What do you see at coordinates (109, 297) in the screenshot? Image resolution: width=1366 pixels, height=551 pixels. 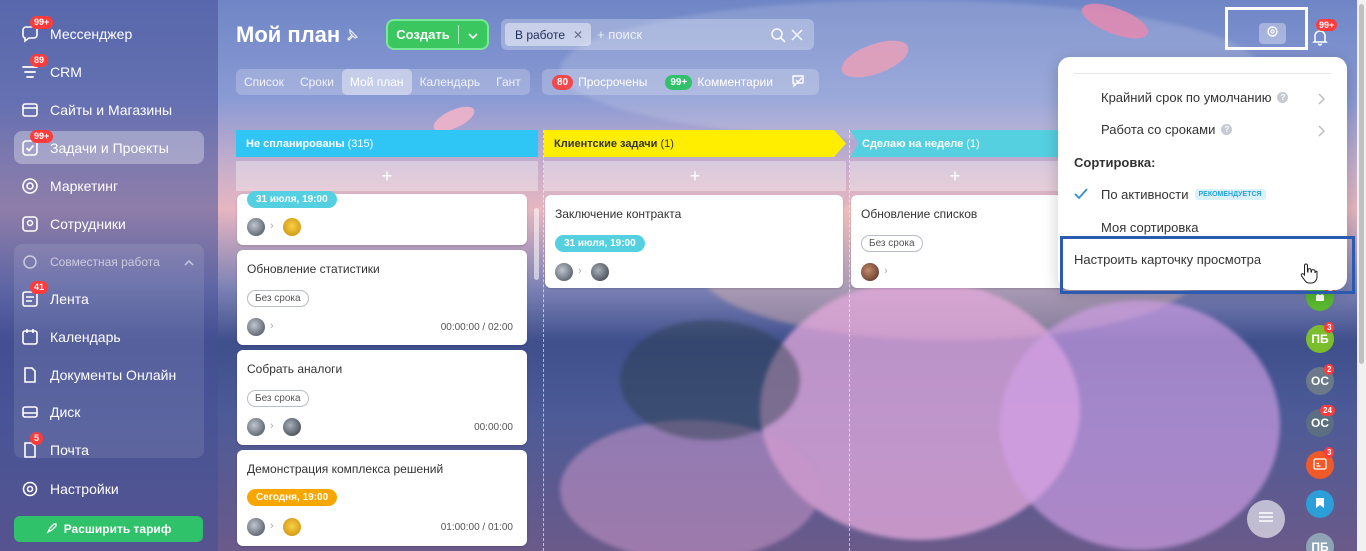 I see `sidebar-item-feed: 41 Лента` at bounding box center [109, 297].